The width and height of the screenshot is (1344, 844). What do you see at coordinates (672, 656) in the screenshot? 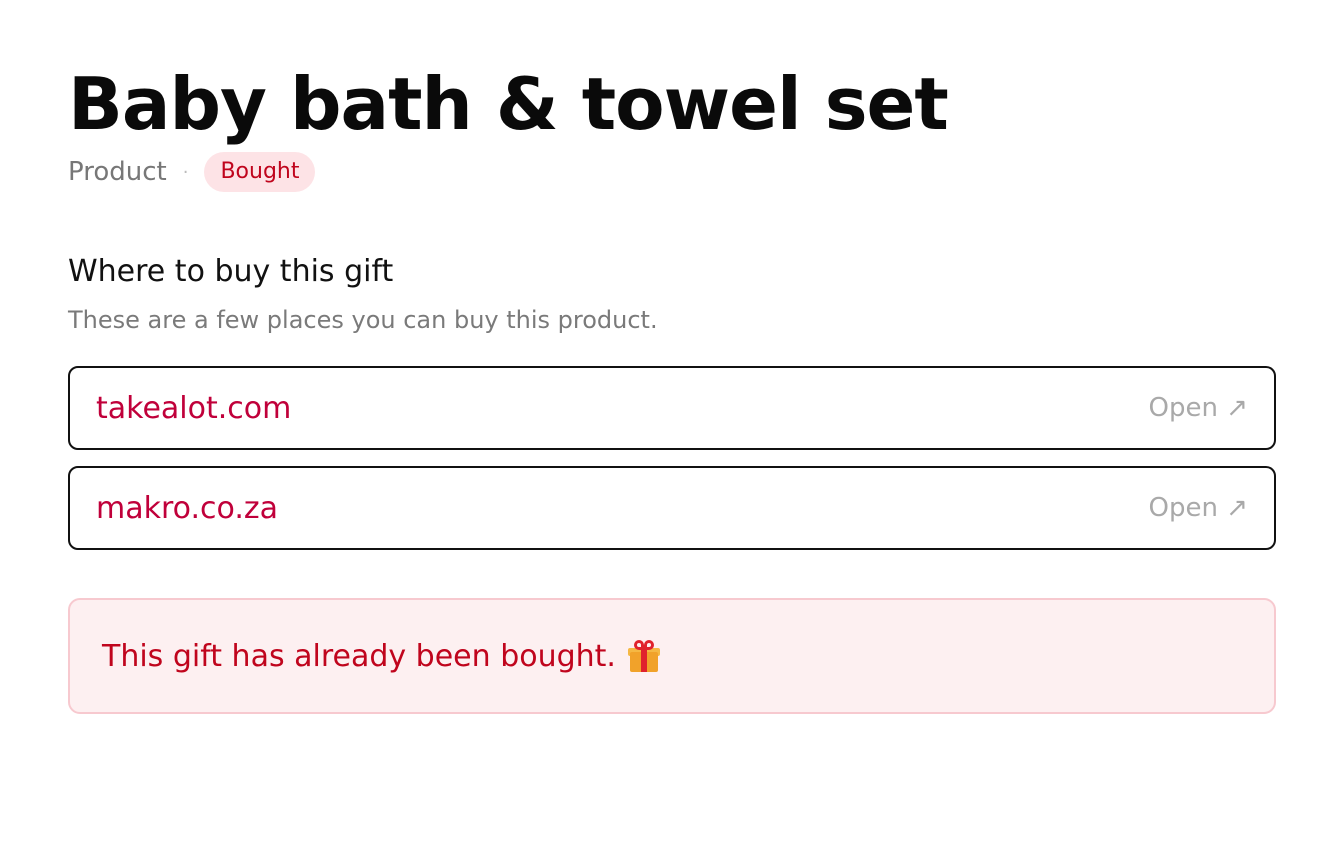
I see `already-bought-notice: This gift has already been bought.` at bounding box center [672, 656].